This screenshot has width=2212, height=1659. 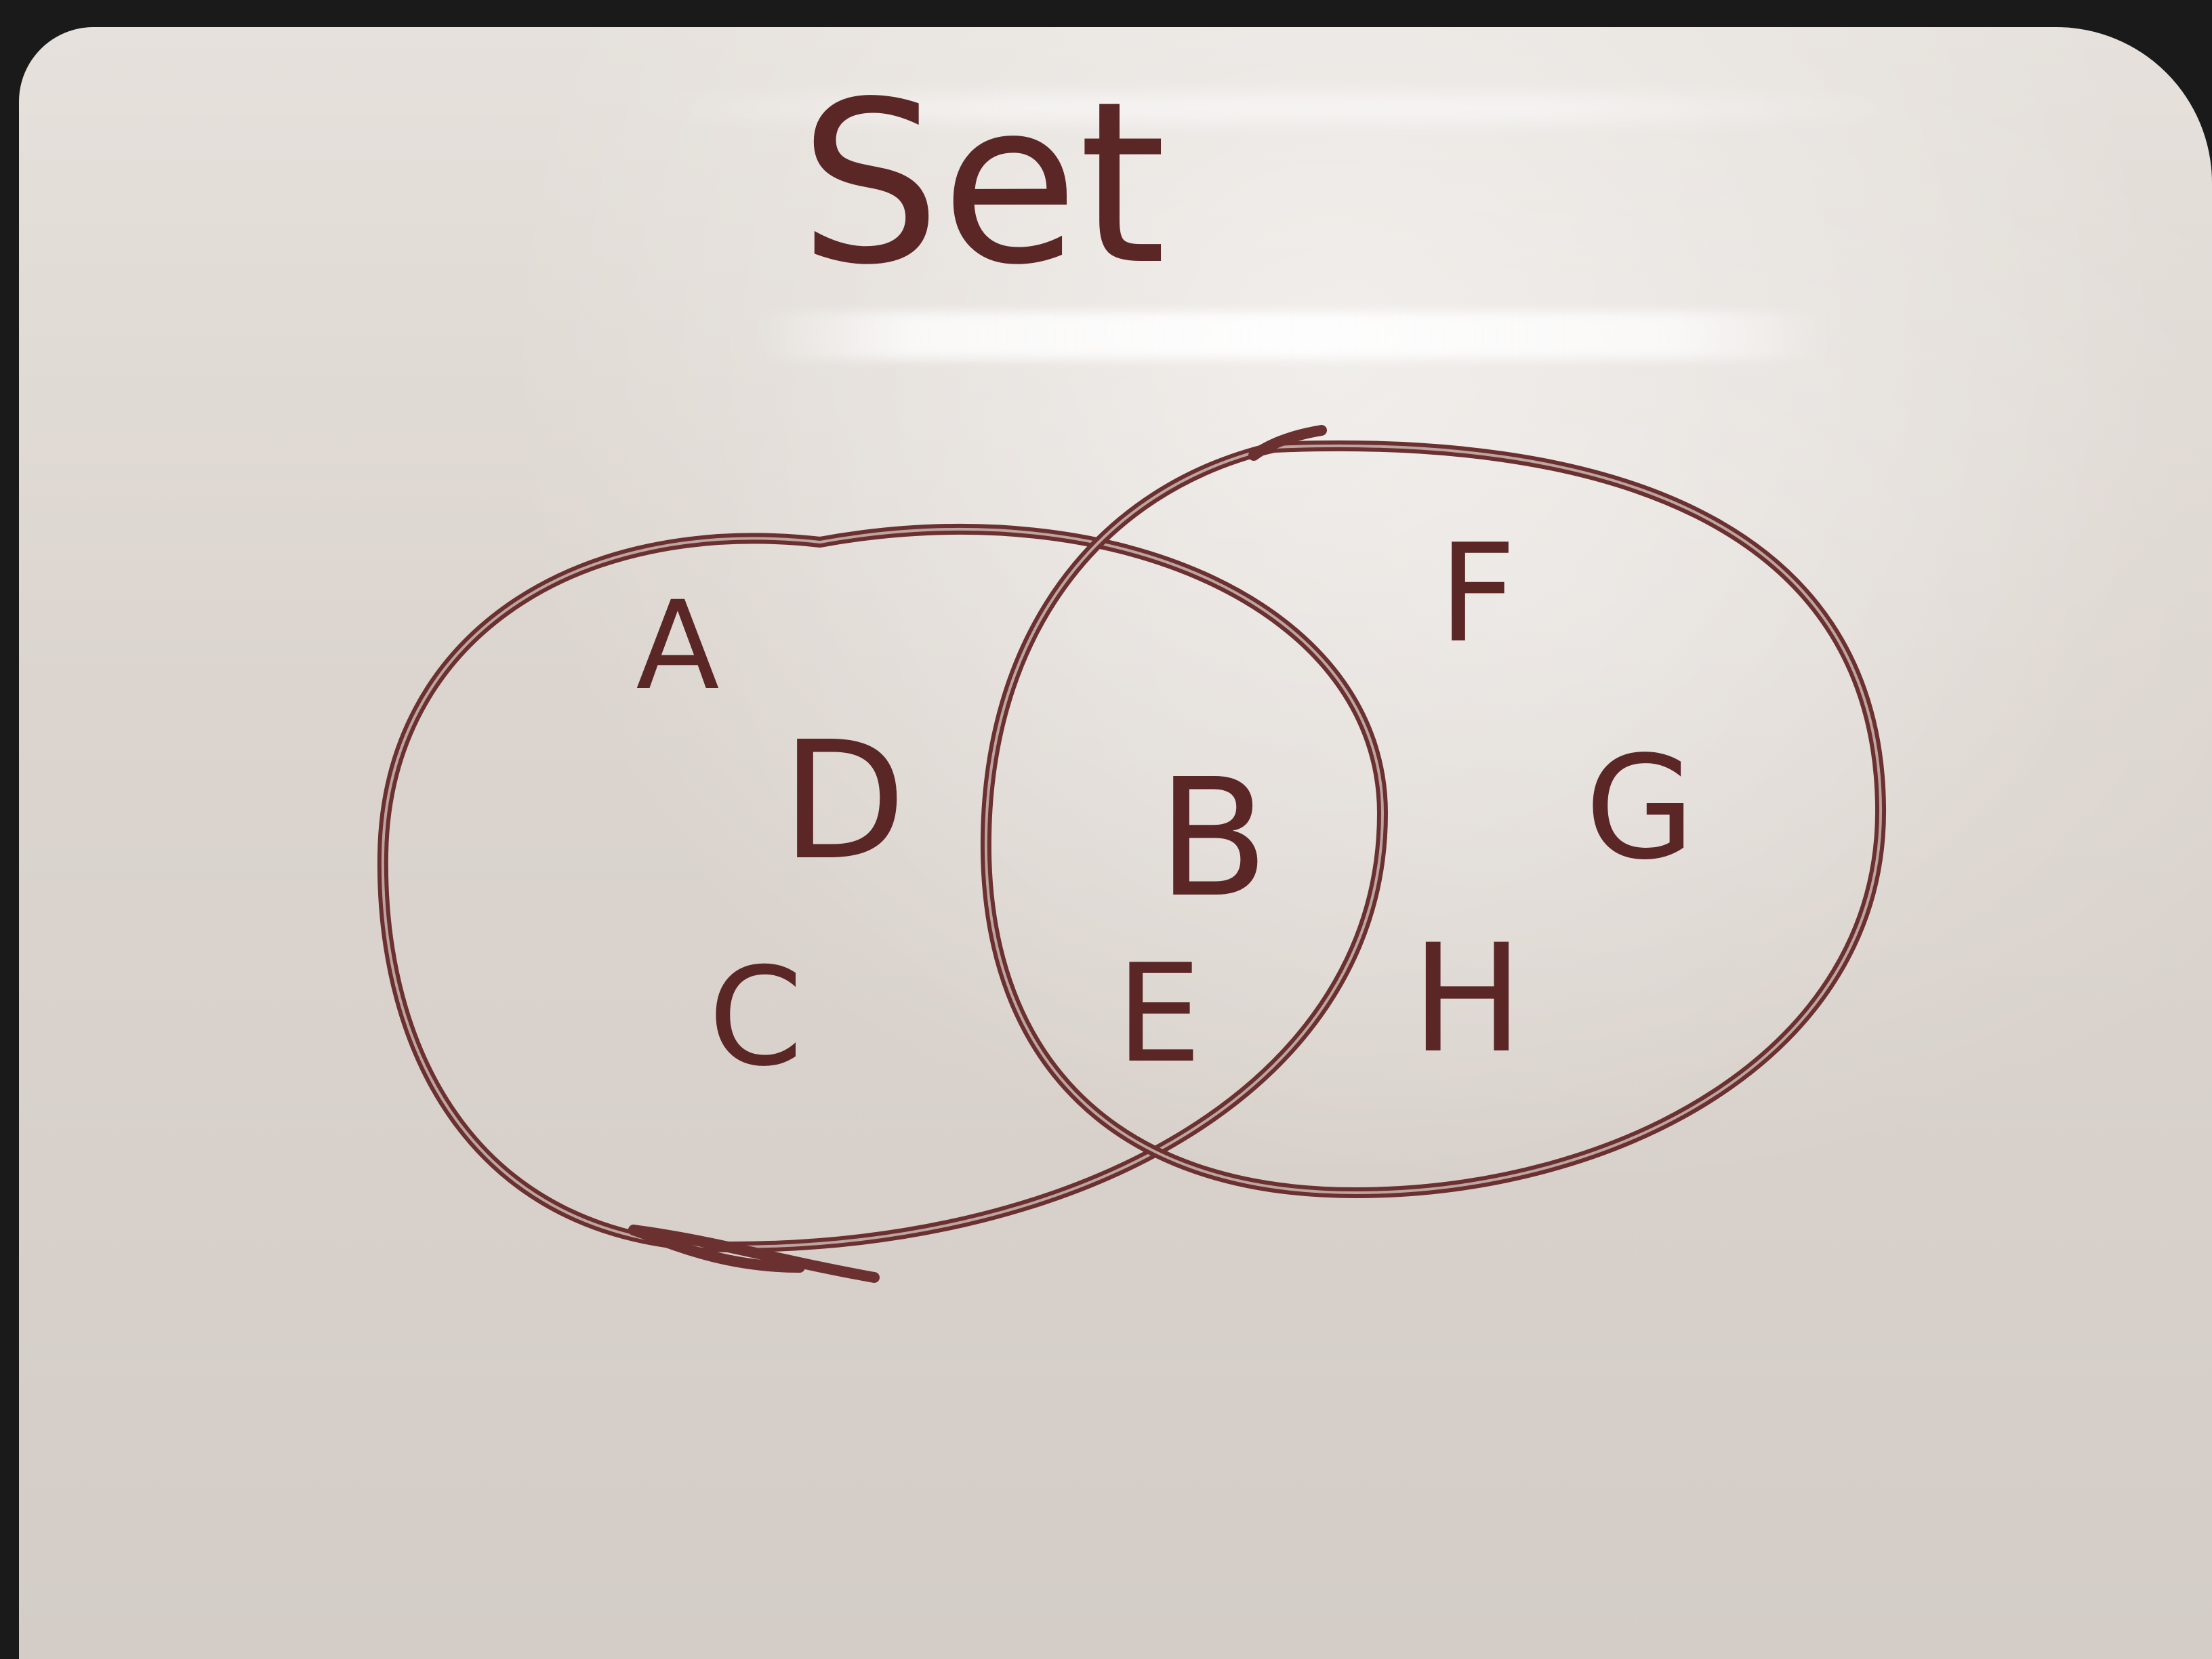 I want to click on diagram-title: Set, so click(x=982, y=184).